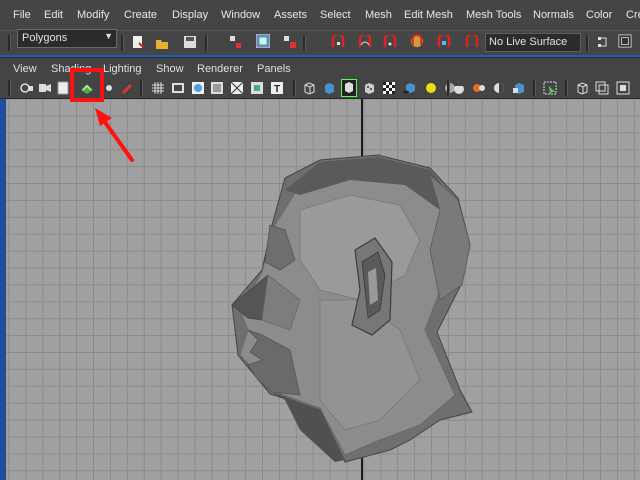  Describe the element at coordinates (108, 36) in the screenshot. I see `chevron-down-icon: ▼` at that location.